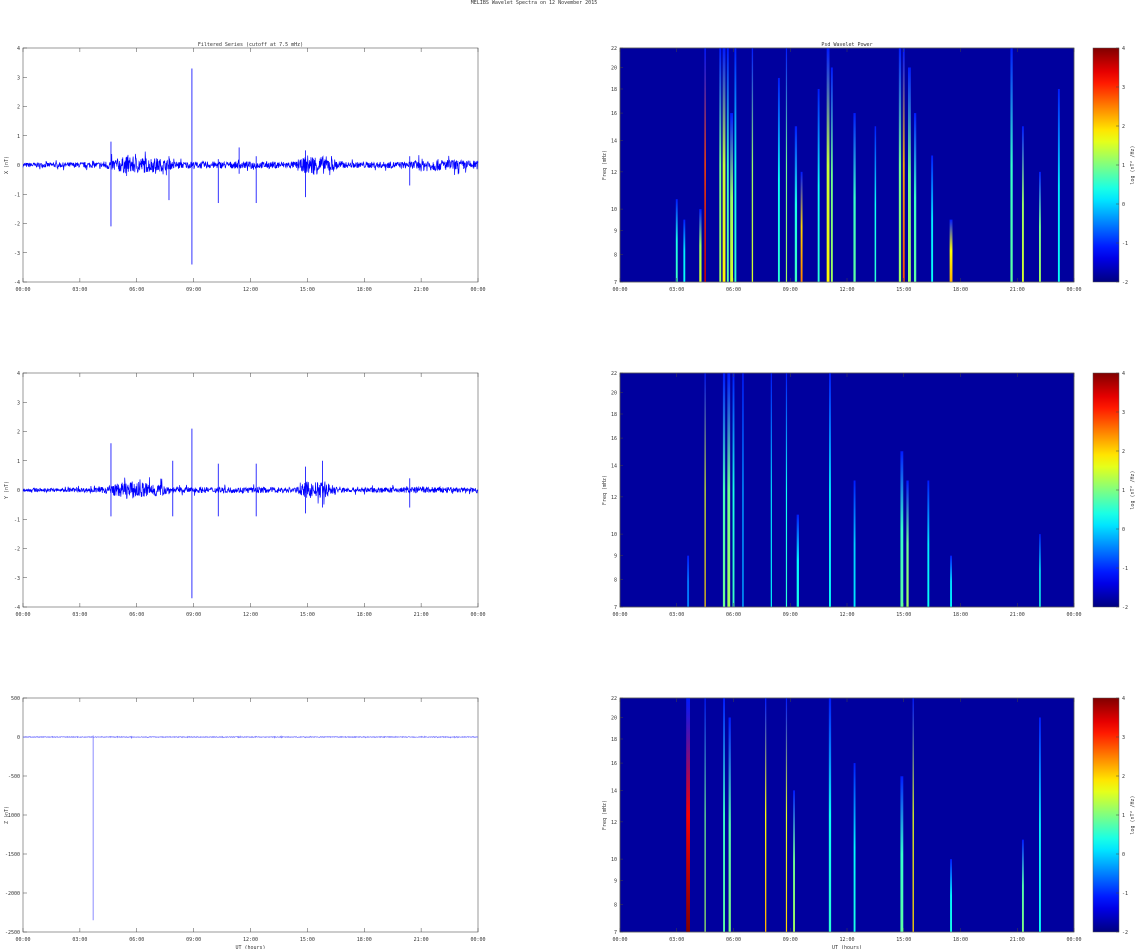 The height and width of the screenshot is (949, 1142). I want to click on chart-title: Filtered Series (cutoff at 7.5 mHz), so click(250, 45).